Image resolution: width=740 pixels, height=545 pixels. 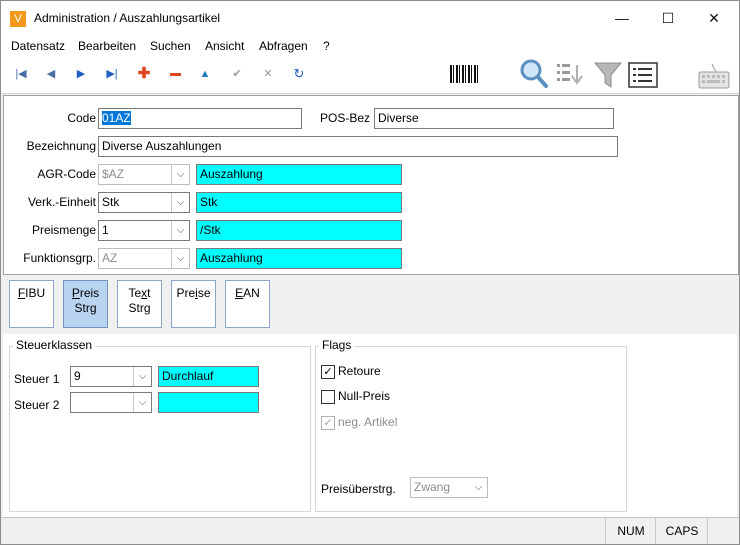 I want to click on retoure-checkbox: ✓, so click(x=328, y=372).